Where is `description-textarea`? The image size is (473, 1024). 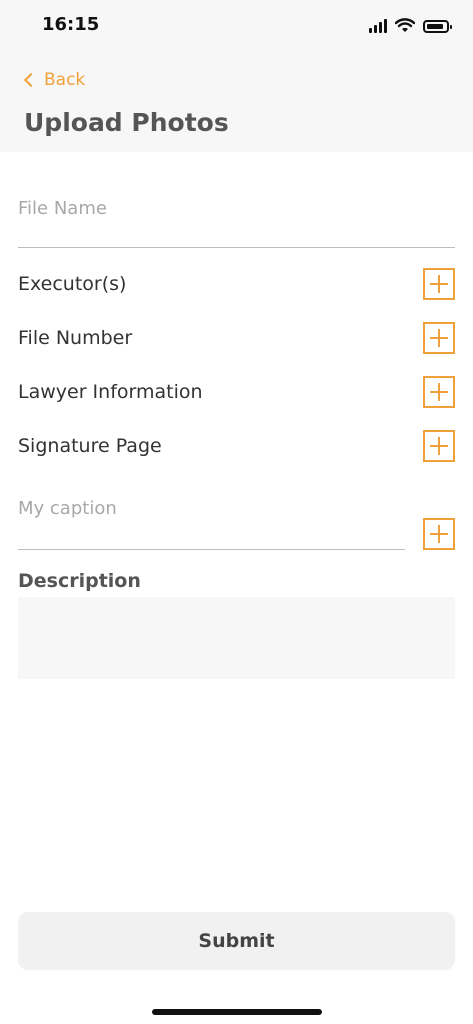
description-textarea is located at coordinates (236, 638).